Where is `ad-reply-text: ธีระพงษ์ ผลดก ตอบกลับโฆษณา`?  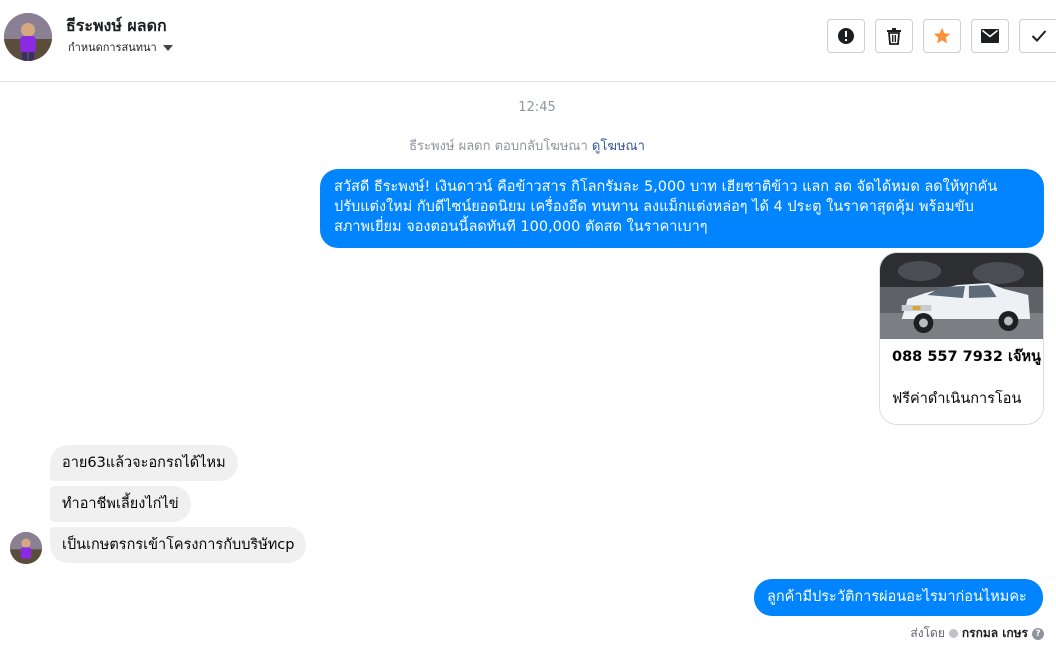
ad-reply-text: ธีระพงษ์ ผลดก ตอบกลับโฆษณา is located at coordinates (498, 146).